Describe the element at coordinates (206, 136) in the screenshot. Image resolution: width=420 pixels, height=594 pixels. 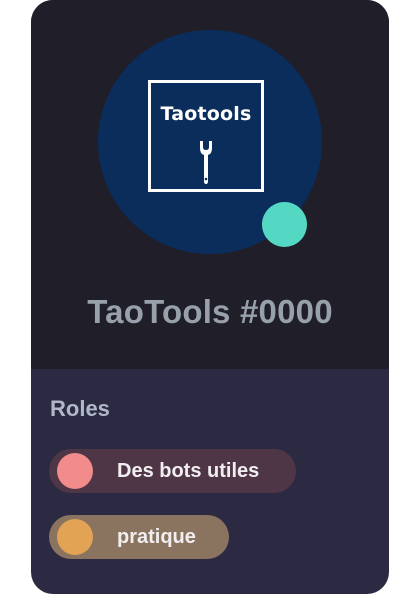
I see `logo-box: Taotools` at that location.